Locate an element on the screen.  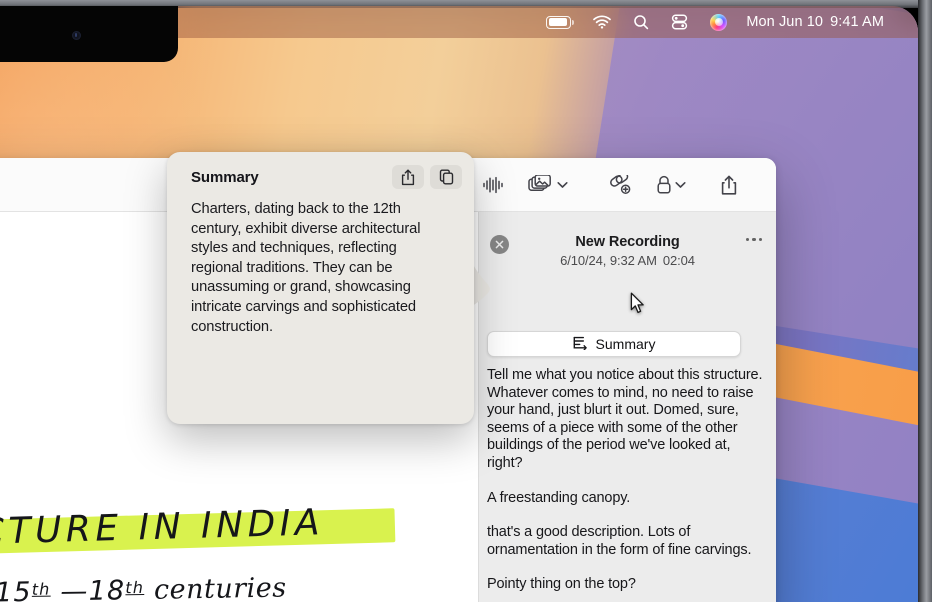
recording-header: New Recording 6/10/24, 9:32 AM 02:04 is located at coordinates (627, 249).